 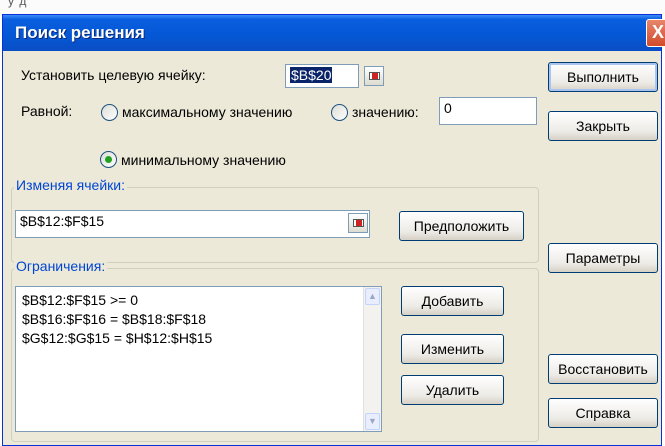 What do you see at coordinates (603, 126) in the screenshot?
I see `close-button: Закрыть` at bounding box center [603, 126].